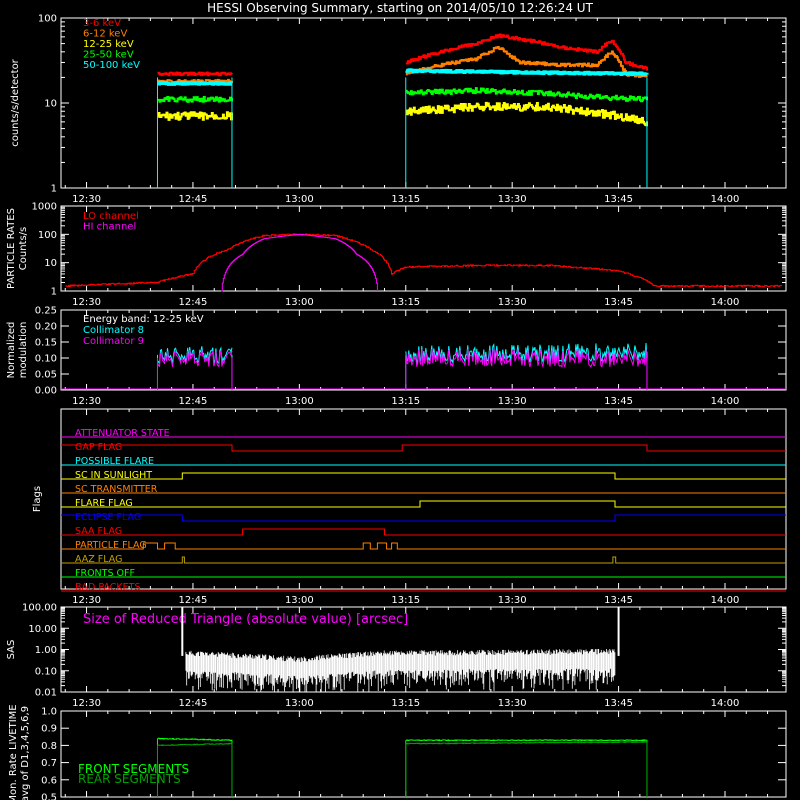 This screenshot has width=800, height=800. Describe the element at coordinates (400, 670) in the screenshot. I see `sas-noise` at that location.